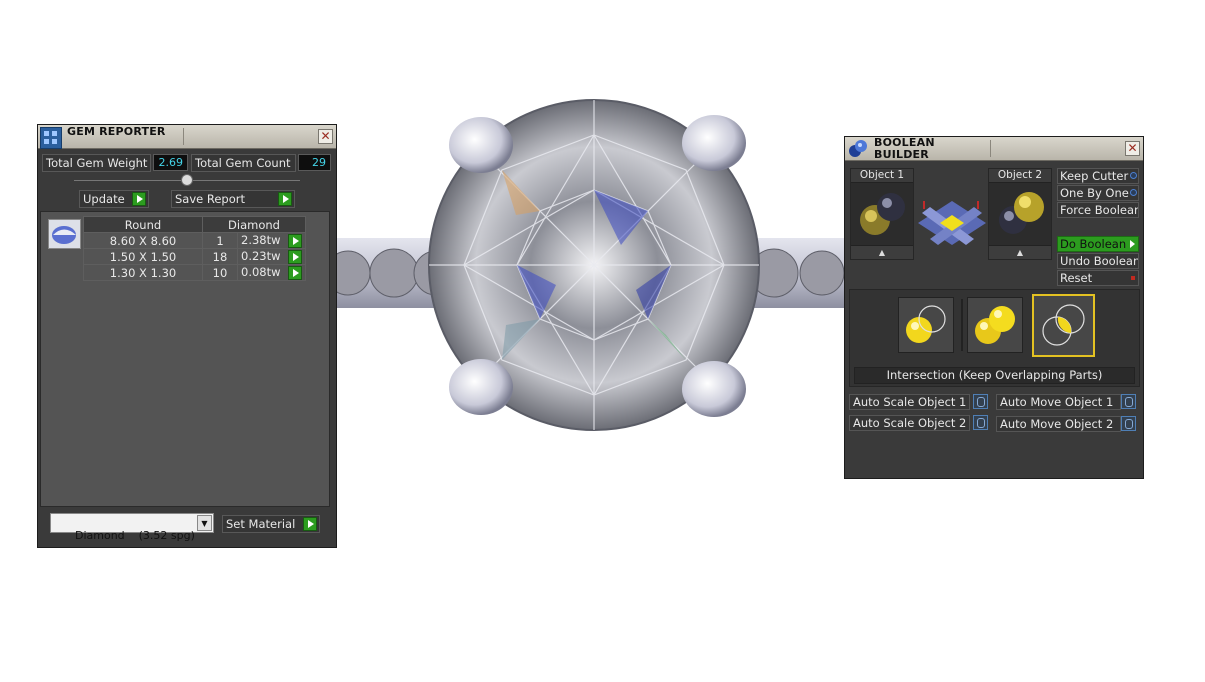 This screenshot has width=1205, height=682. I want to click on object1-slot: Object 1 ▲, so click(882, 214).